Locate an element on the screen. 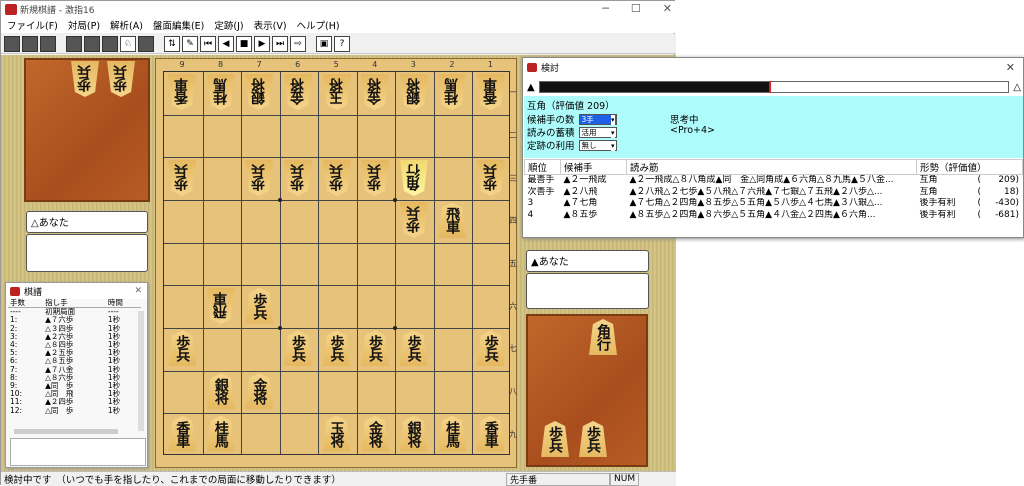  yomi-select: 活用 is located at coordinates (597, 132).